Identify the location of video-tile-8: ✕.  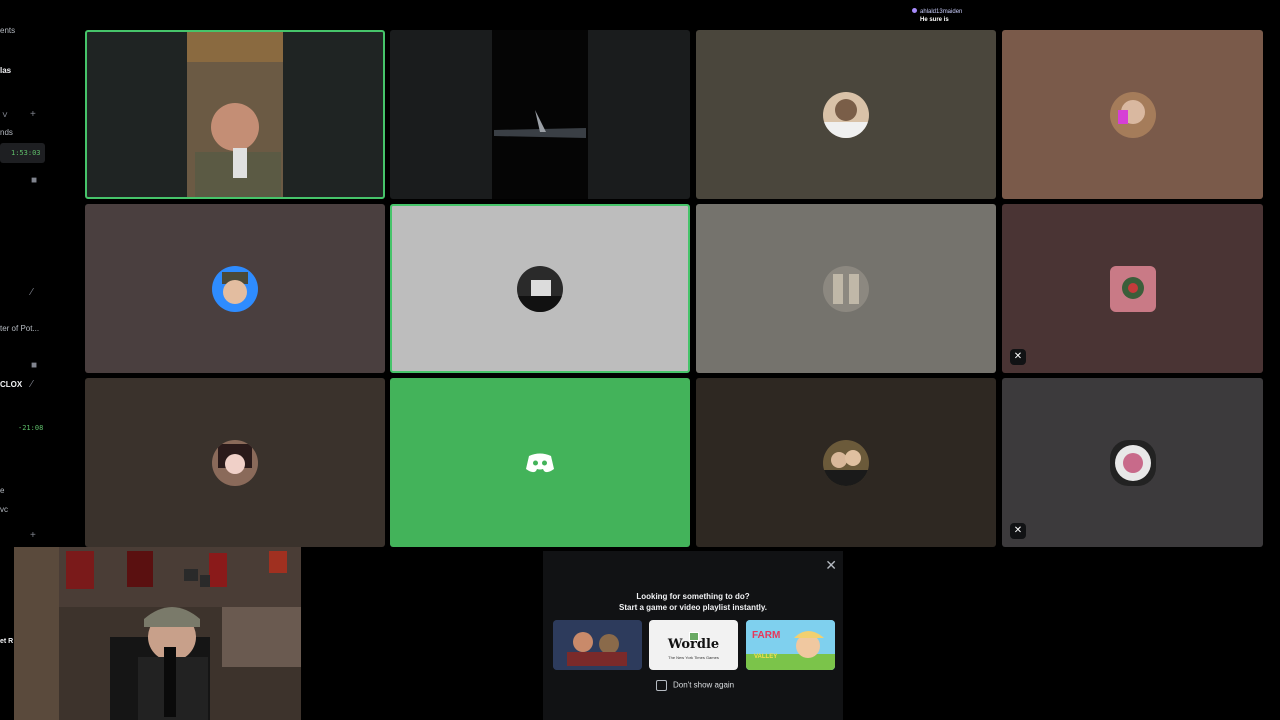
(1132, 288).